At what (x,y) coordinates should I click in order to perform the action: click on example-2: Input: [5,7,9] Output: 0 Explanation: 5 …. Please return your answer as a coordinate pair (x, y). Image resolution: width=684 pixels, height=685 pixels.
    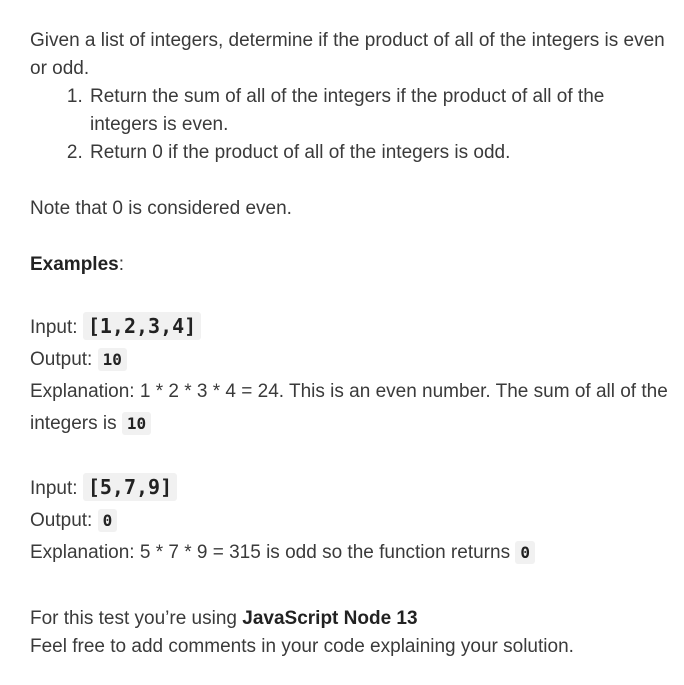
    Looking at the image, I should click on (352, 520).